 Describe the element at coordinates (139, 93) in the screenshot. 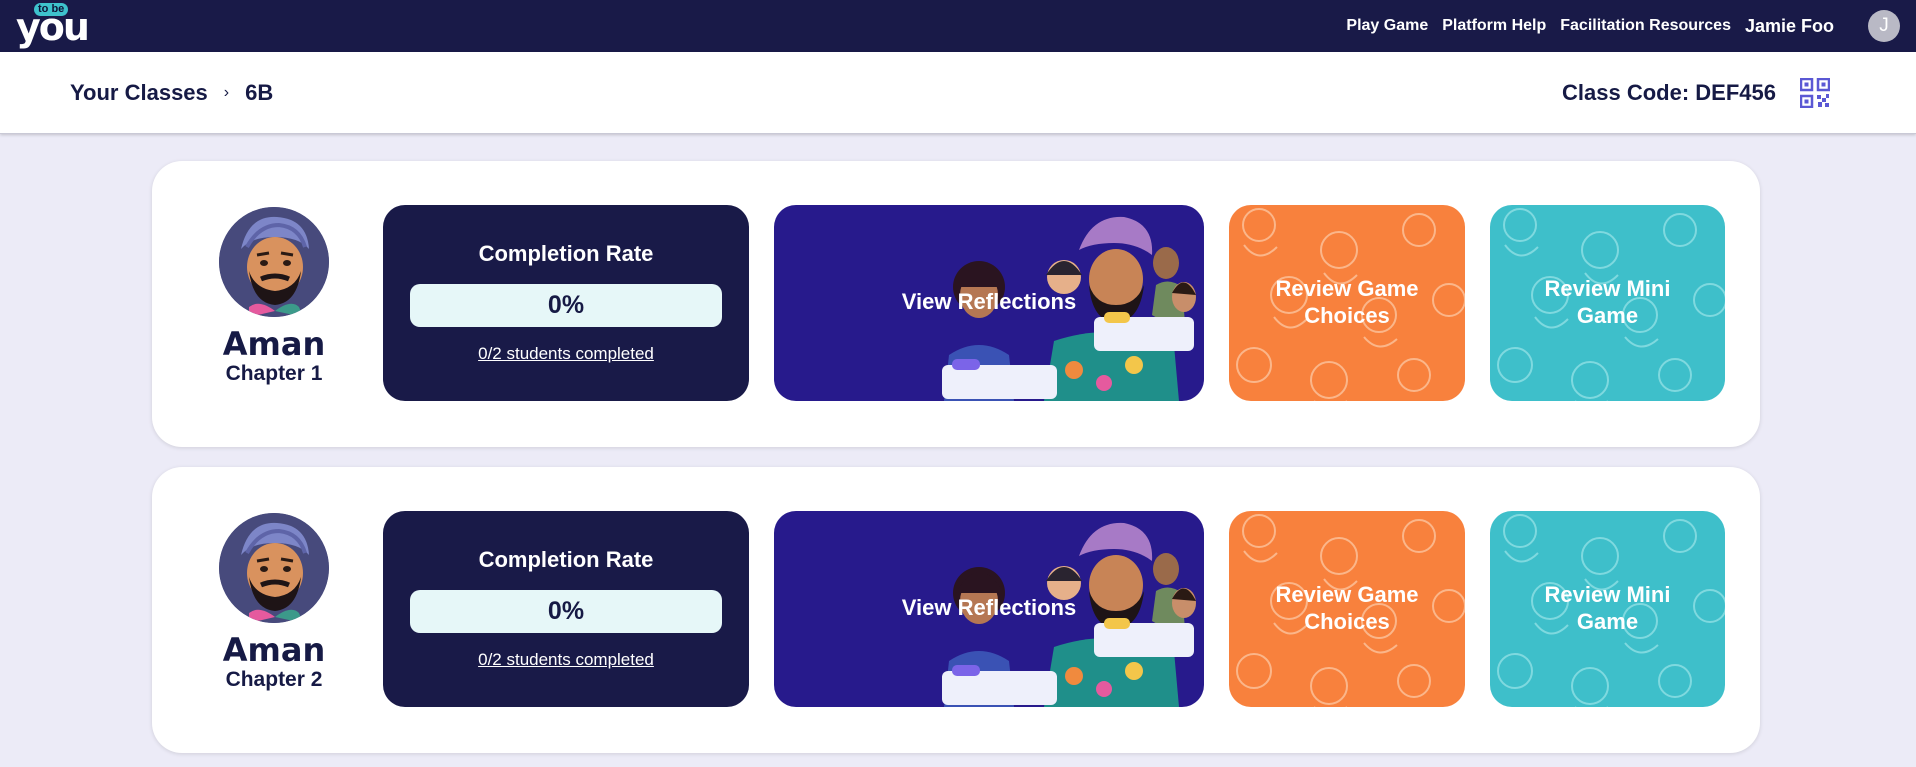

I see `breadcrumb-your-classes: Your Classes` at that location.